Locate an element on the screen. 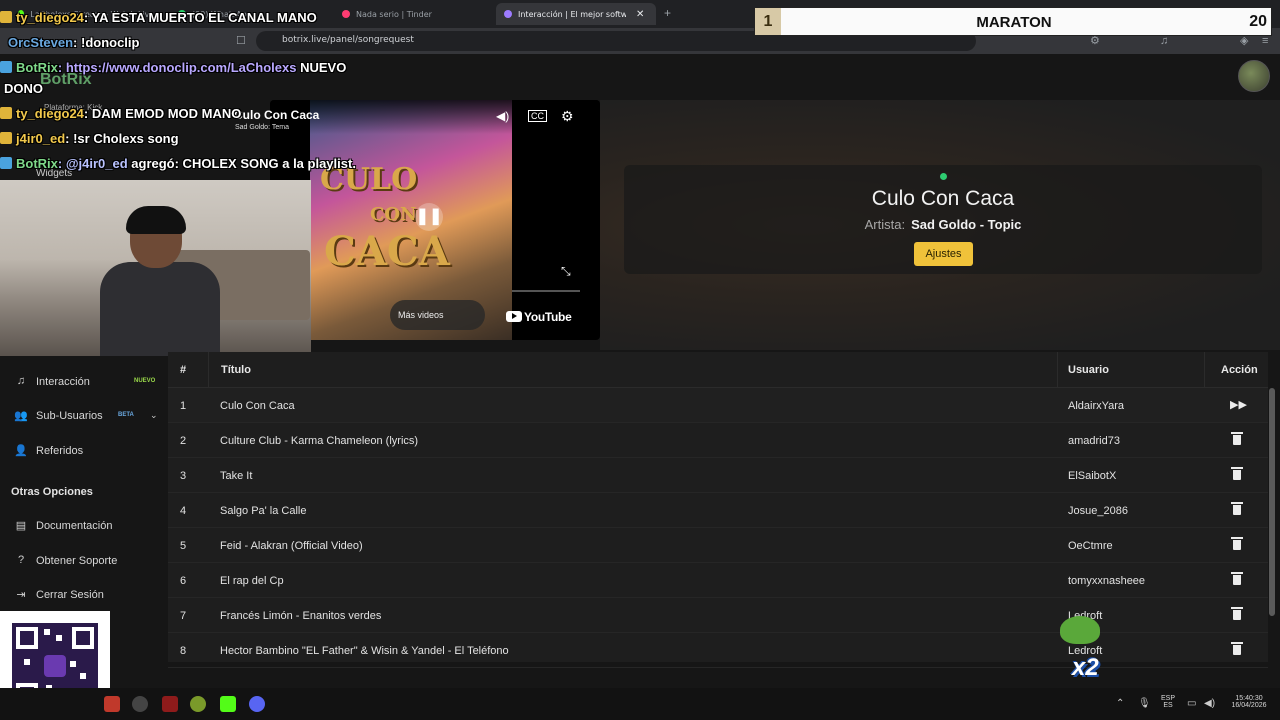 Image resolution: width=1280 pixels, height=720 pixels. table-row: 3 Take It ElSaibotX is located at coordinates (718, 475).